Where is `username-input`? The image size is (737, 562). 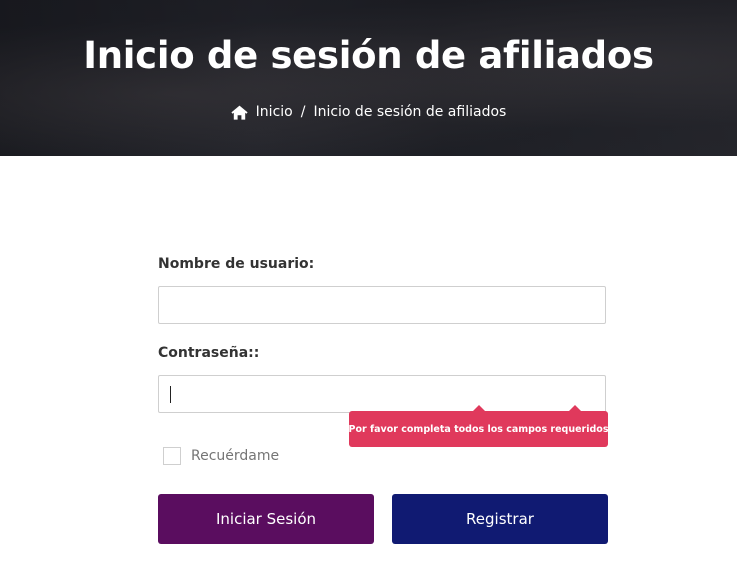
username-input is located at coordinates (382, 305).